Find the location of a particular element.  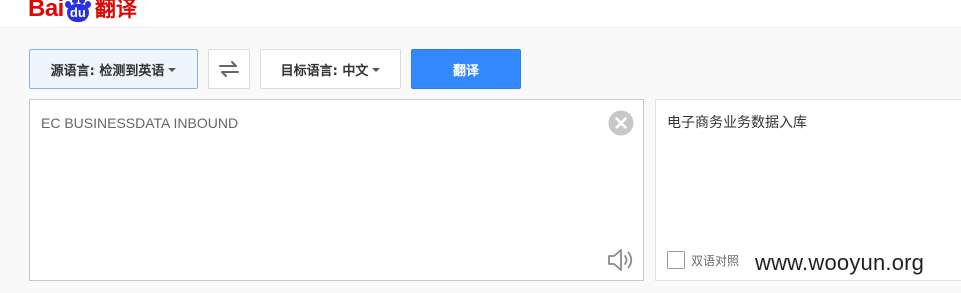

bilingual-toggle: 双语对照 is located at coordinates (703, 260).